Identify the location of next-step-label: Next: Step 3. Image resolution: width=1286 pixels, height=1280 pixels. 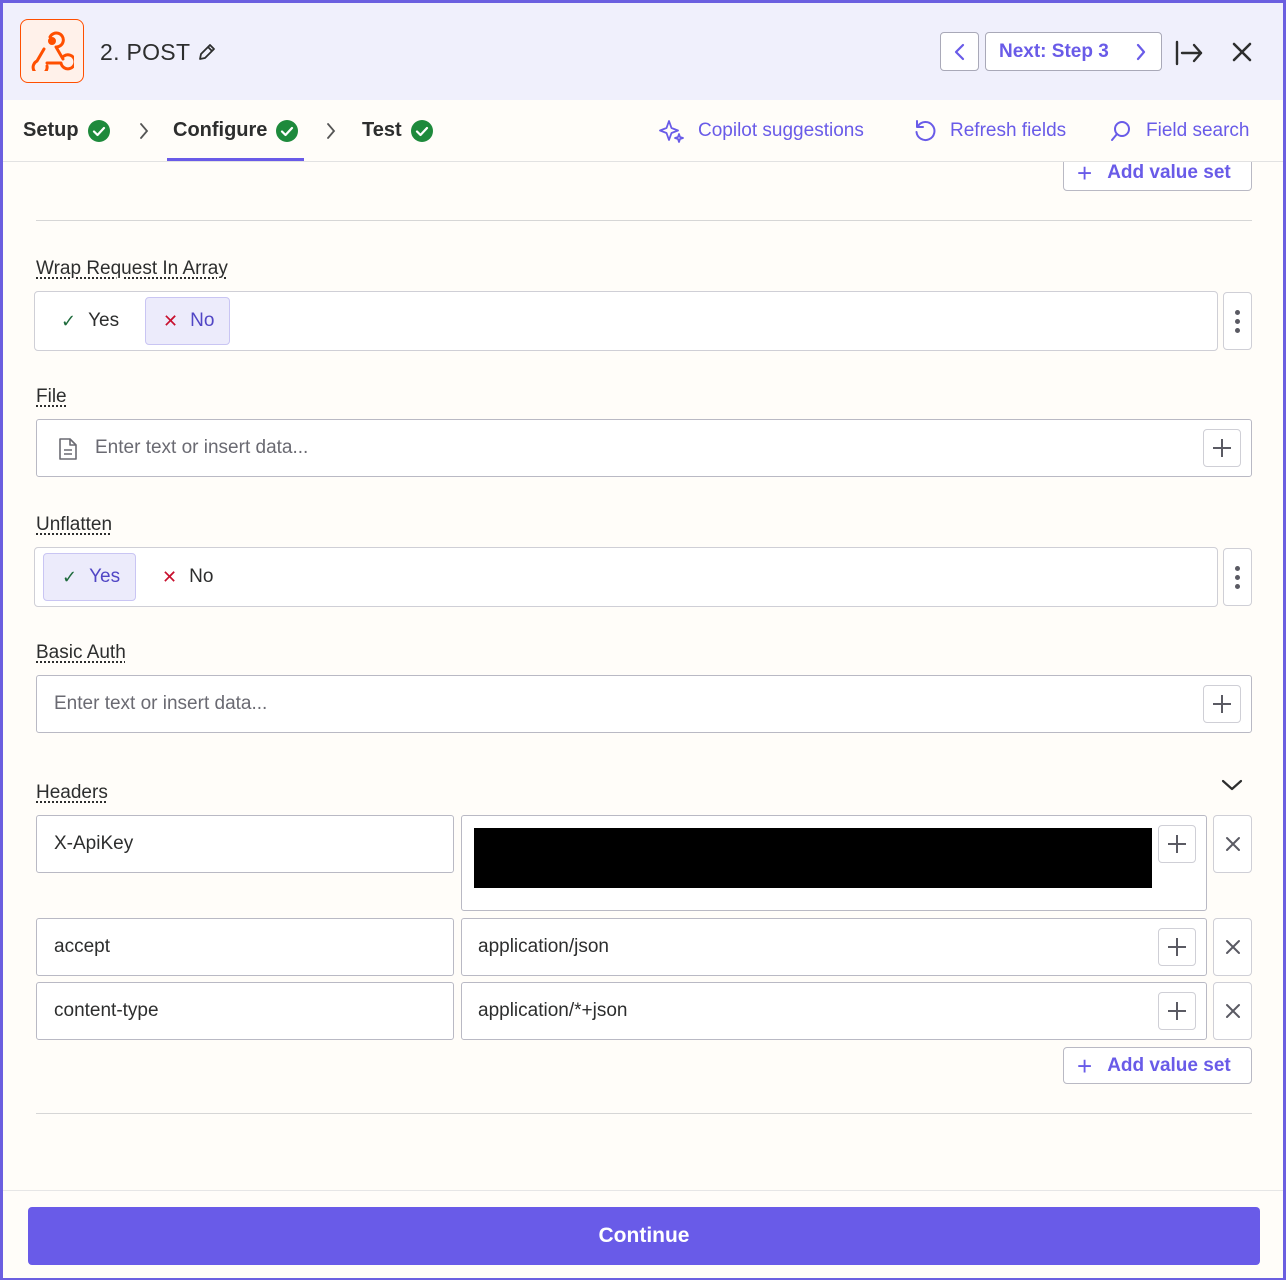
(1054, 51).